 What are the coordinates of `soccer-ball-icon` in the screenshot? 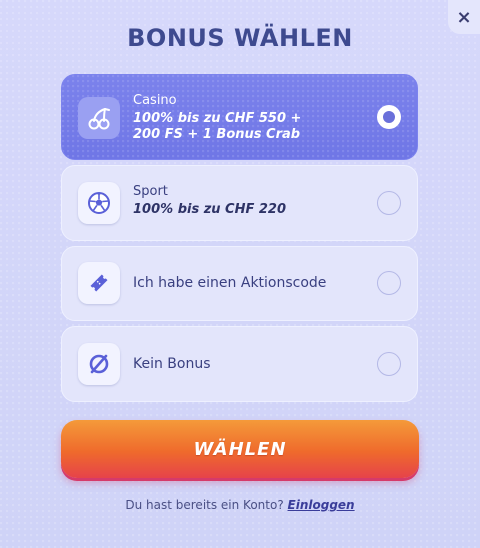 It's located at (99, 203).